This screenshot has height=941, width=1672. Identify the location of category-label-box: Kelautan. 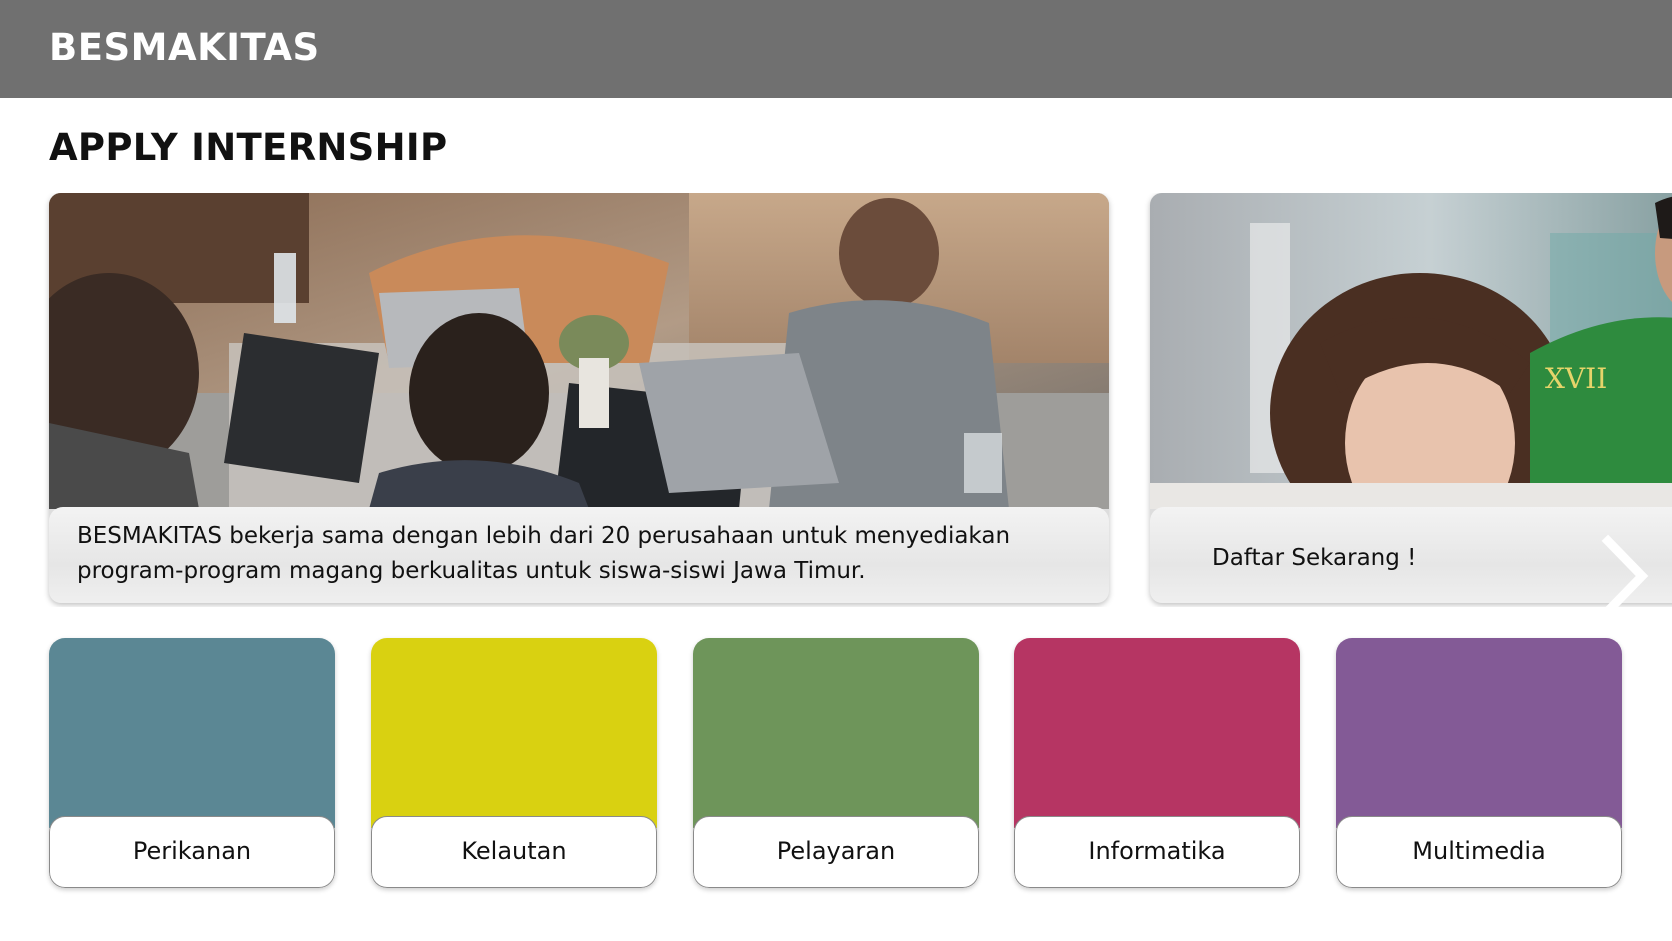
(514, 852).